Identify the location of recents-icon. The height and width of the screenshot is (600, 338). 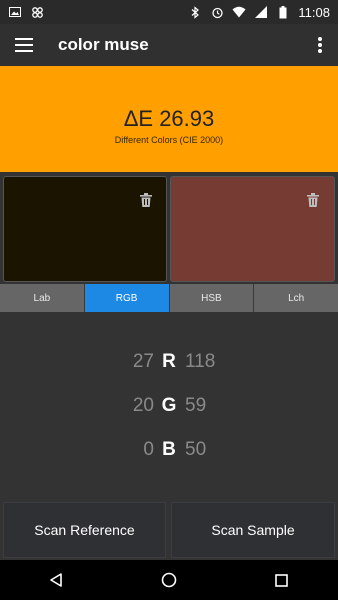
(282, 580).